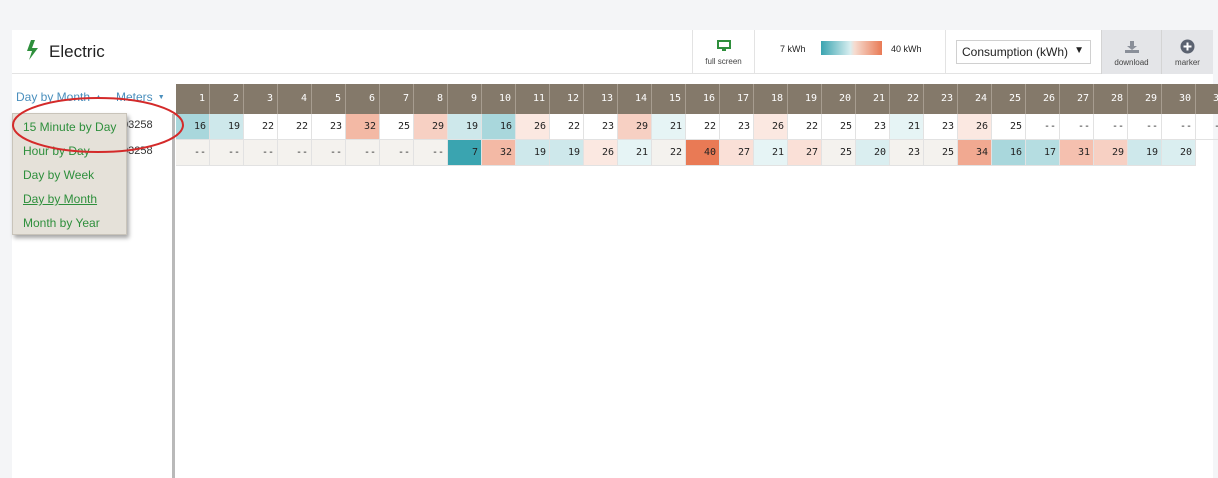  What do you see at coordinates (907, 99) in the screenshot?
I see `day-column-header: 22` at bounding box center [907, 99].